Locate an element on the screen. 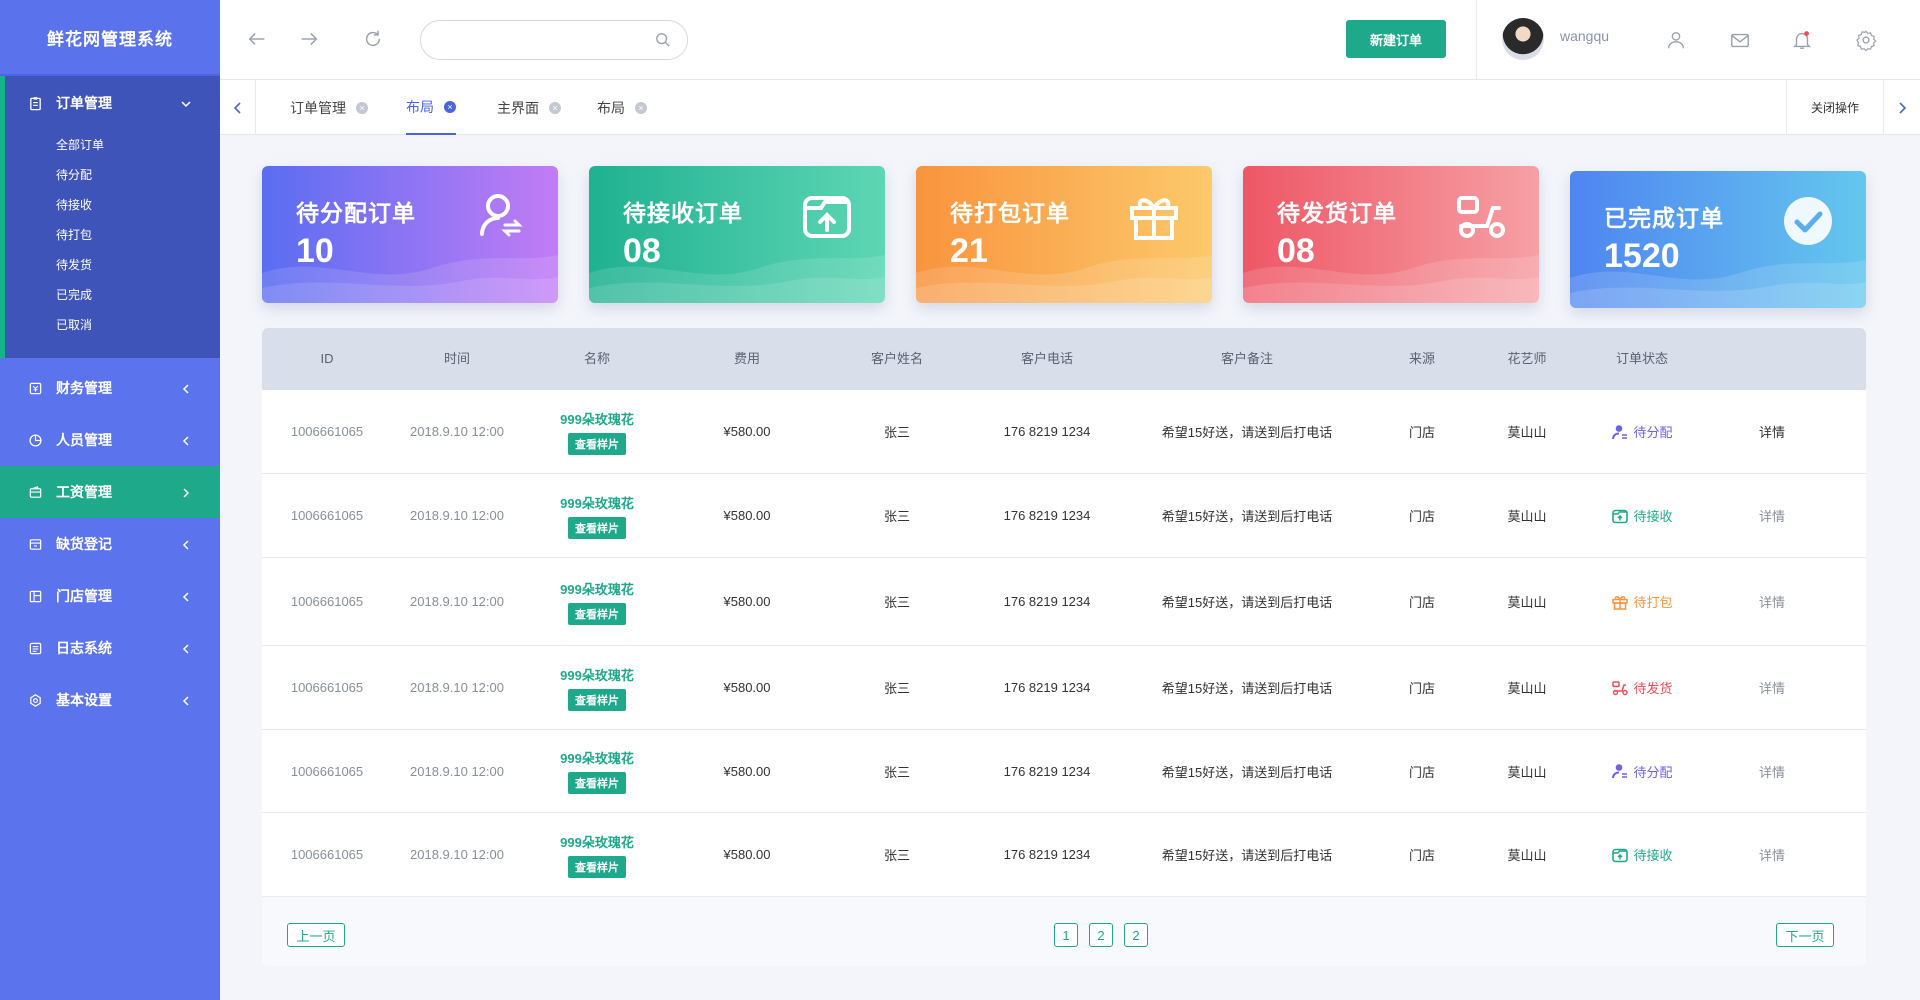 The image size is (1920, 1000). page-button-3: 2 is located at coordinates (1136, 935).